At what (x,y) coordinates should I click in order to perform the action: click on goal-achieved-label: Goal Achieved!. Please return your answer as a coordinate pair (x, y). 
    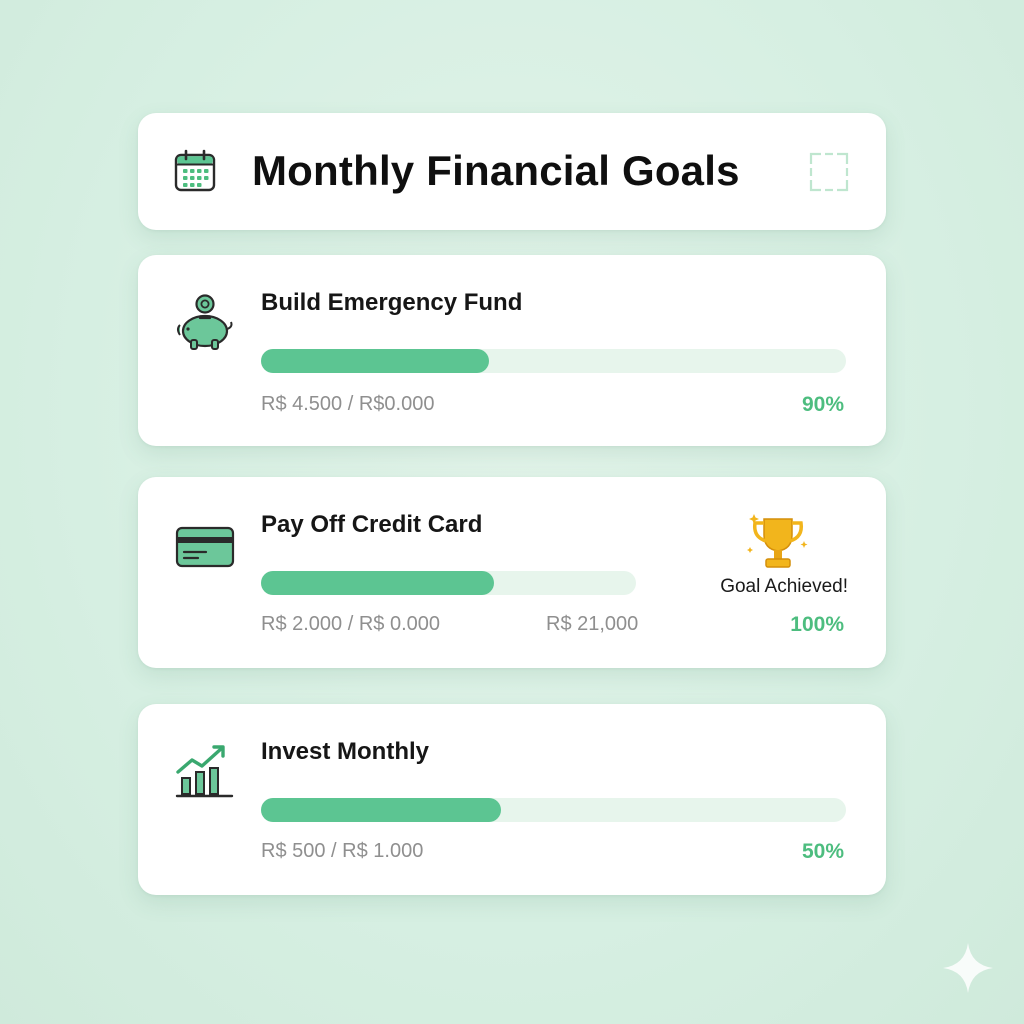
    Looking at the image, I should click on (784, 586).